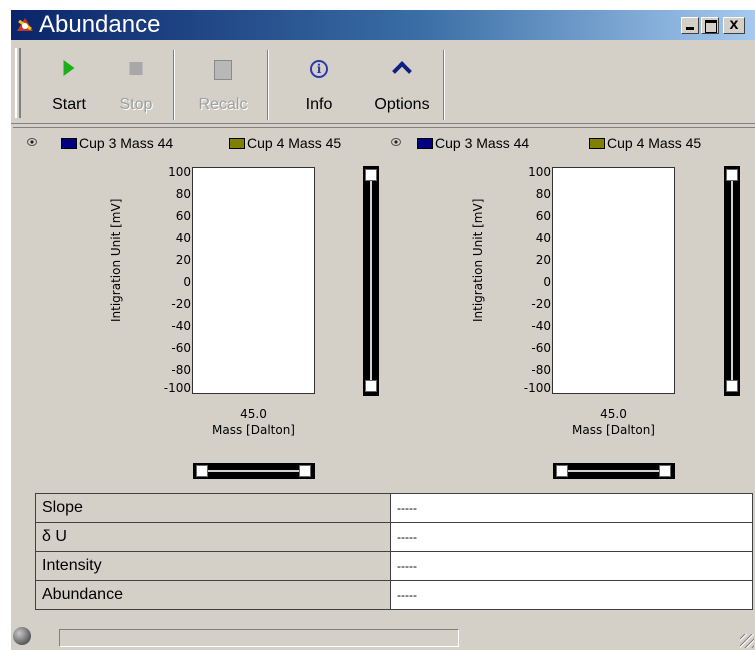 Image resolution: width=755 pixels, height=650 pixels. Describe the element at coordinates (402, 104) in the screenshot. I see `options-label: Options` at that location.